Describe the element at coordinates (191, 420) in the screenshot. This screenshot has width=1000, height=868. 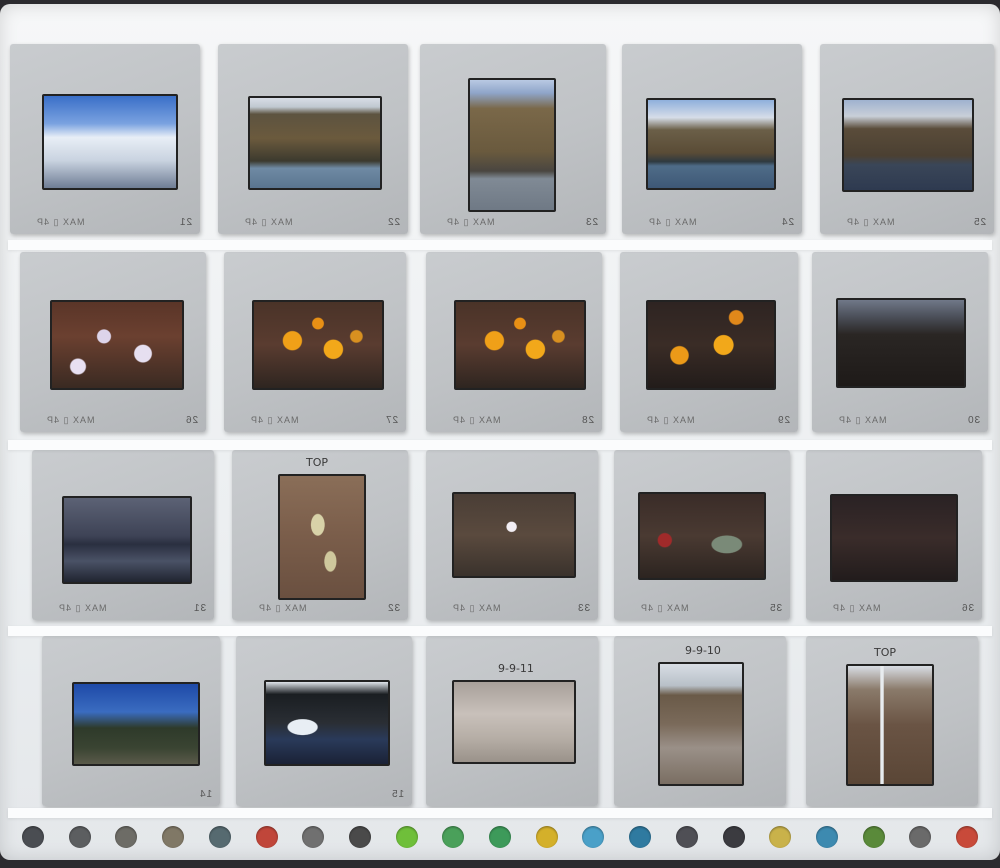
I see `slide-number: 26` at that location.